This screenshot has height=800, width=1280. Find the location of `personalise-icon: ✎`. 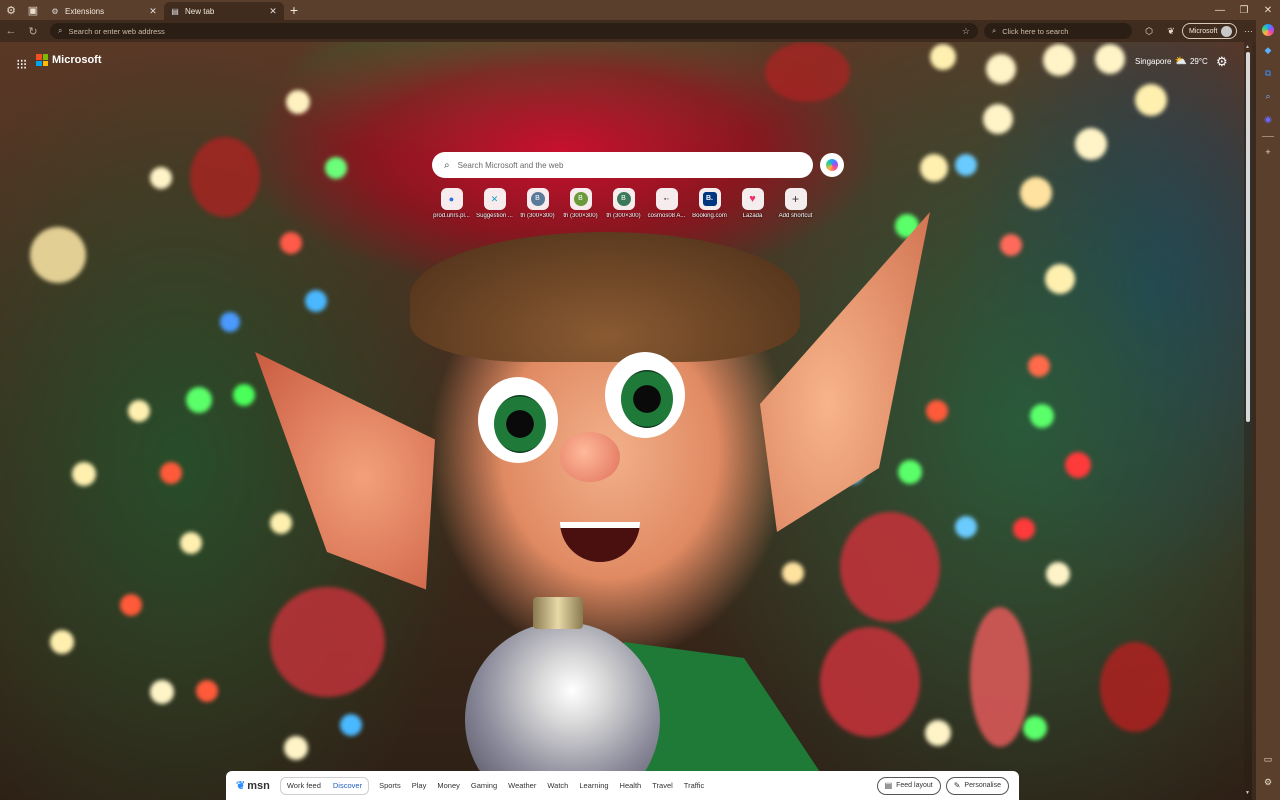

personalise-icon: ✎ is located at coordinates (957, 785).